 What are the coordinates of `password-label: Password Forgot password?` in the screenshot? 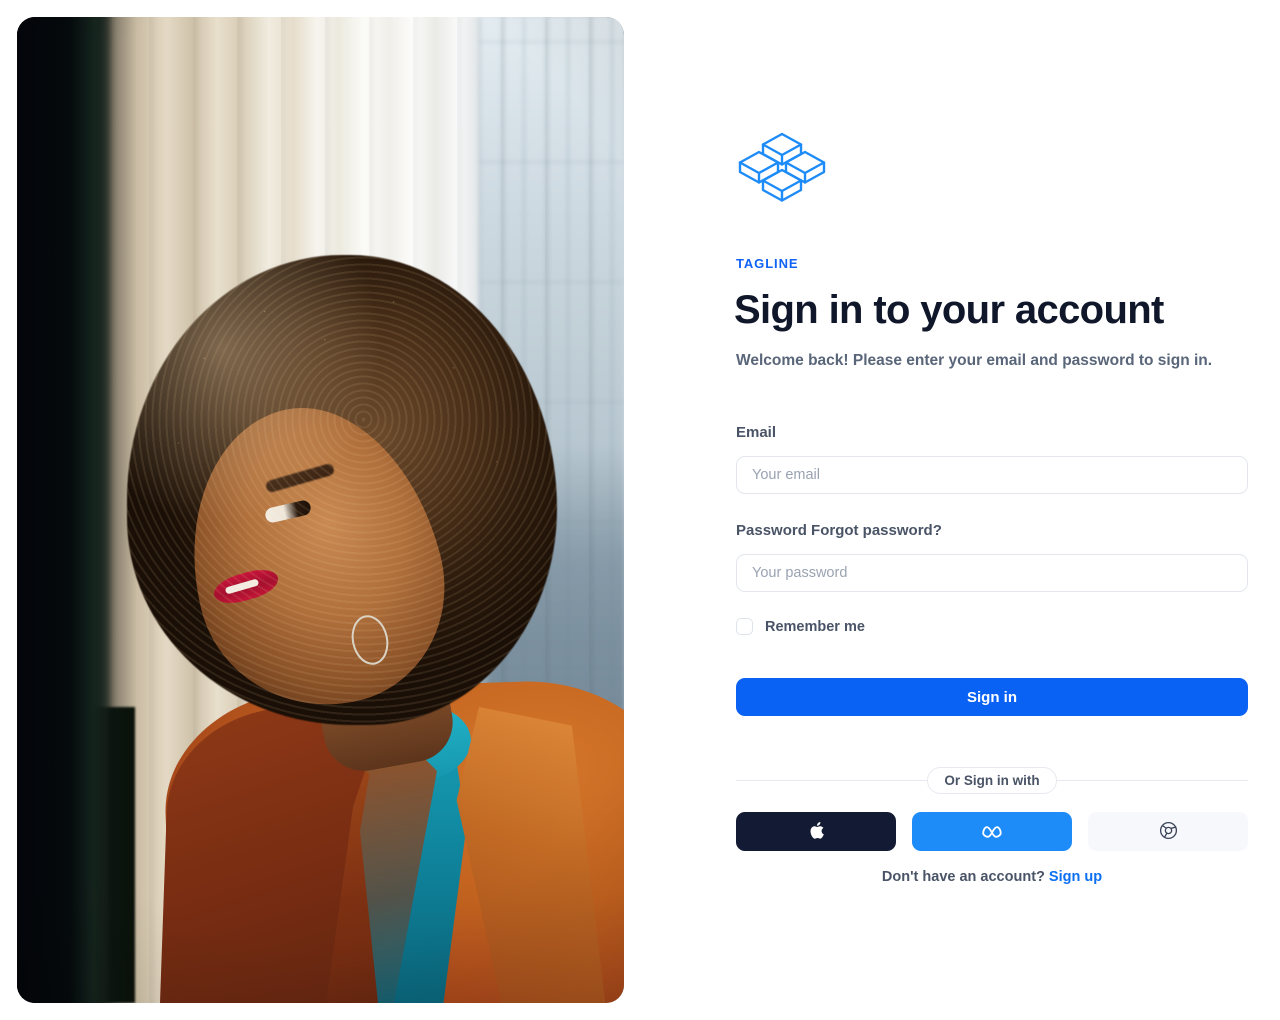 It's located at (839, 530).